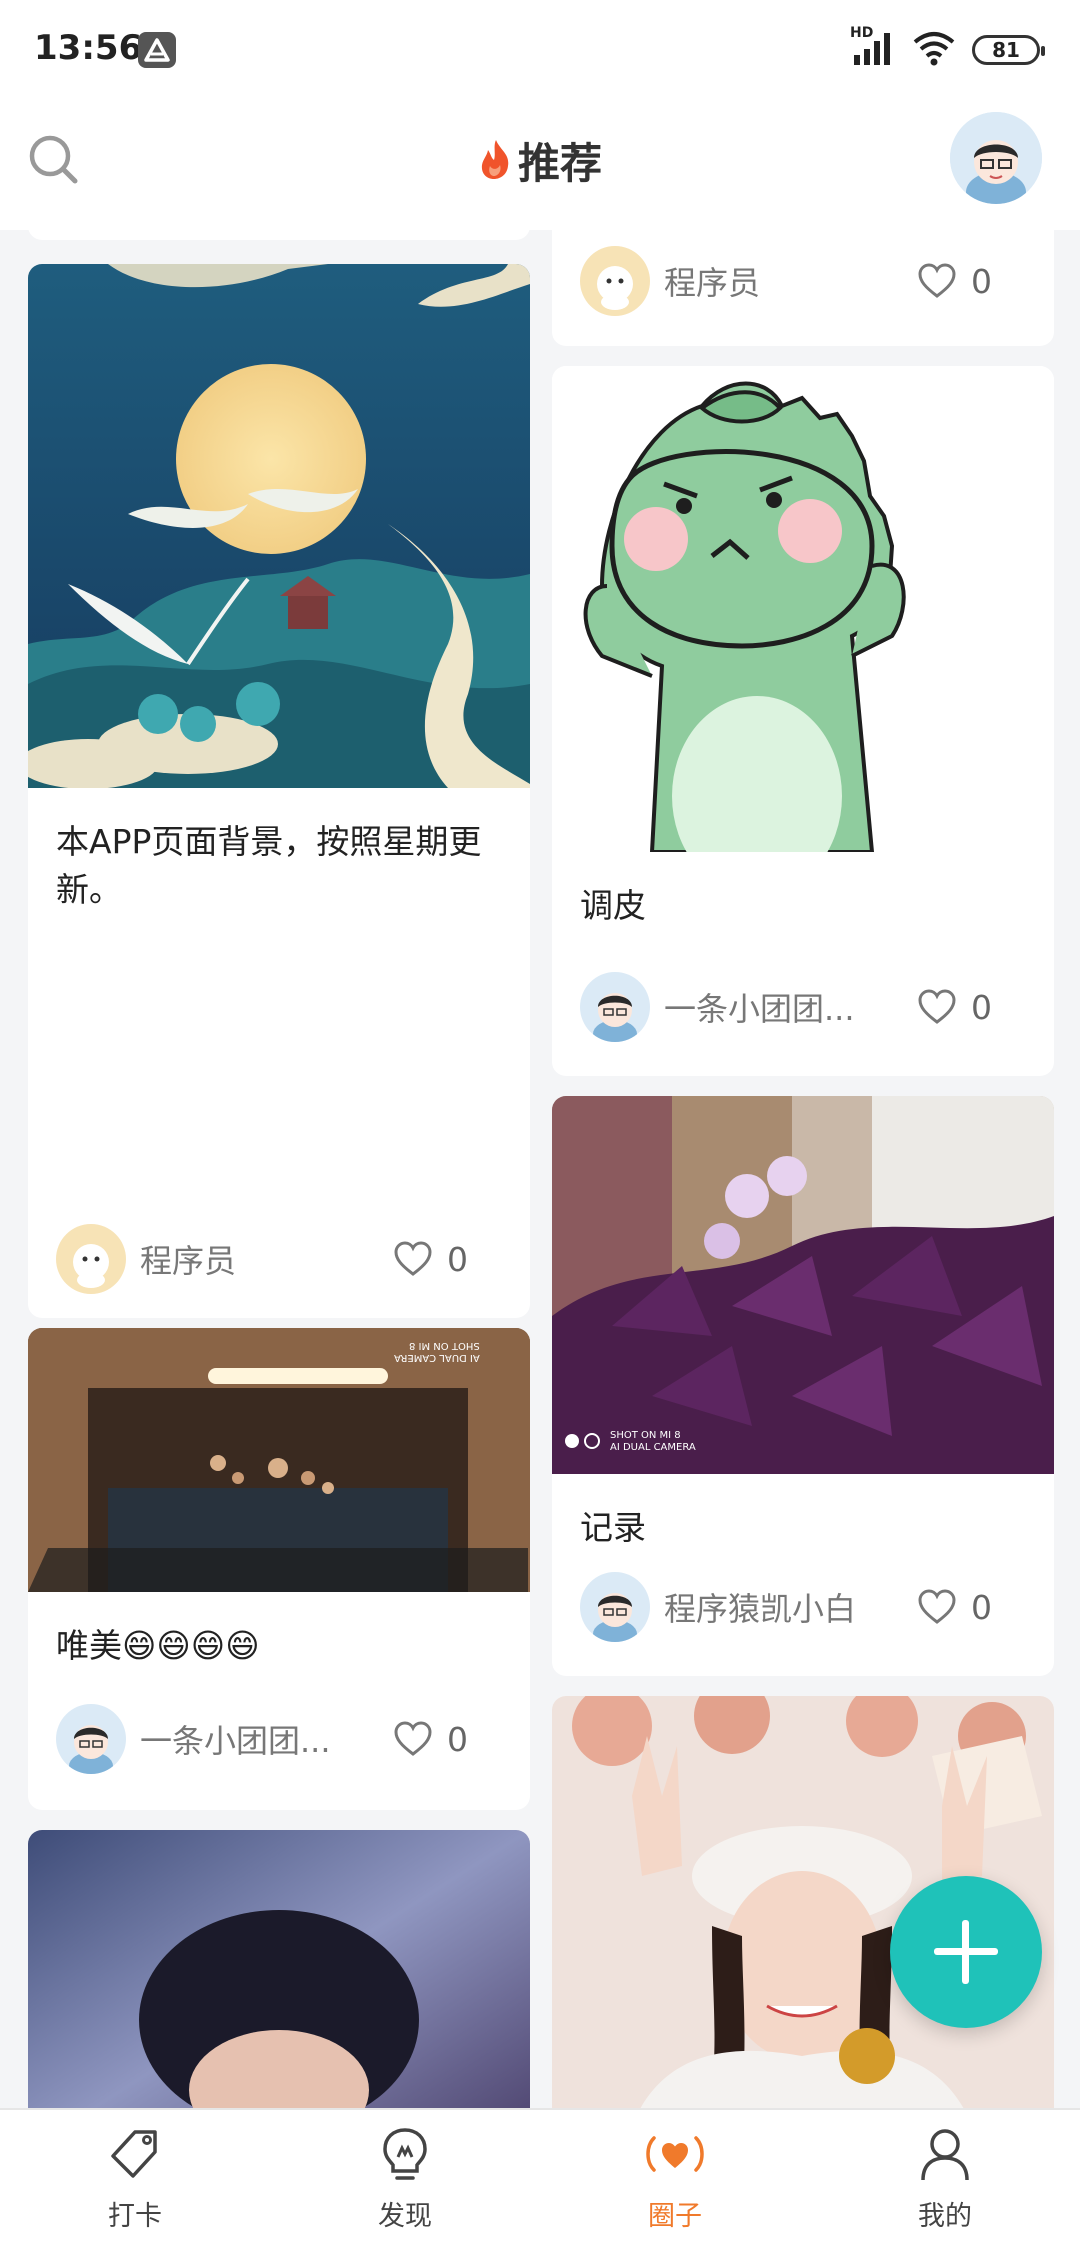 The height and width of the screenshot is (2248, 1080). What do you see at coordinates (613, 1527) in the screenshot?
I see `post-caption: 记录` at bounding box center [613, 1527].